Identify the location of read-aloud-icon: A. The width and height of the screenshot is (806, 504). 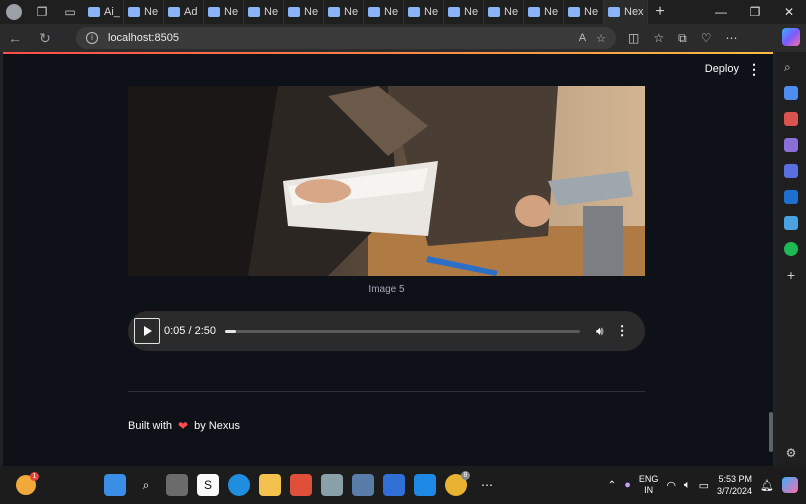
(582, 38).